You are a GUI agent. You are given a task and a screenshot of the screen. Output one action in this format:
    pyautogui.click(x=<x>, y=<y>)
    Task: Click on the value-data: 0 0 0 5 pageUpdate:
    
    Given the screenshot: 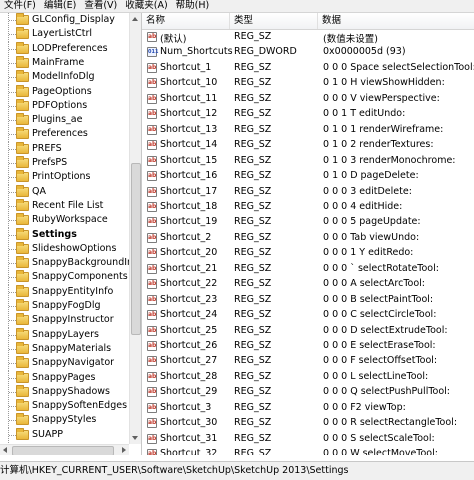 What is the action you would take?
    pyautogui.click(x=372, y=222)
    